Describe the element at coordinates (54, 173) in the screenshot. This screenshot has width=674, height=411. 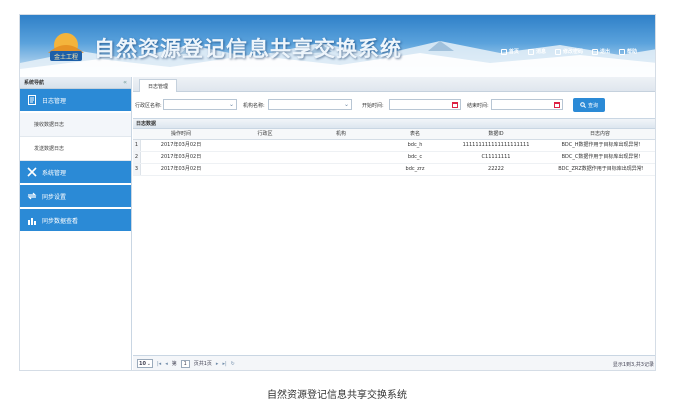
I see `sidebar-item-label: 系统管理` at that location.